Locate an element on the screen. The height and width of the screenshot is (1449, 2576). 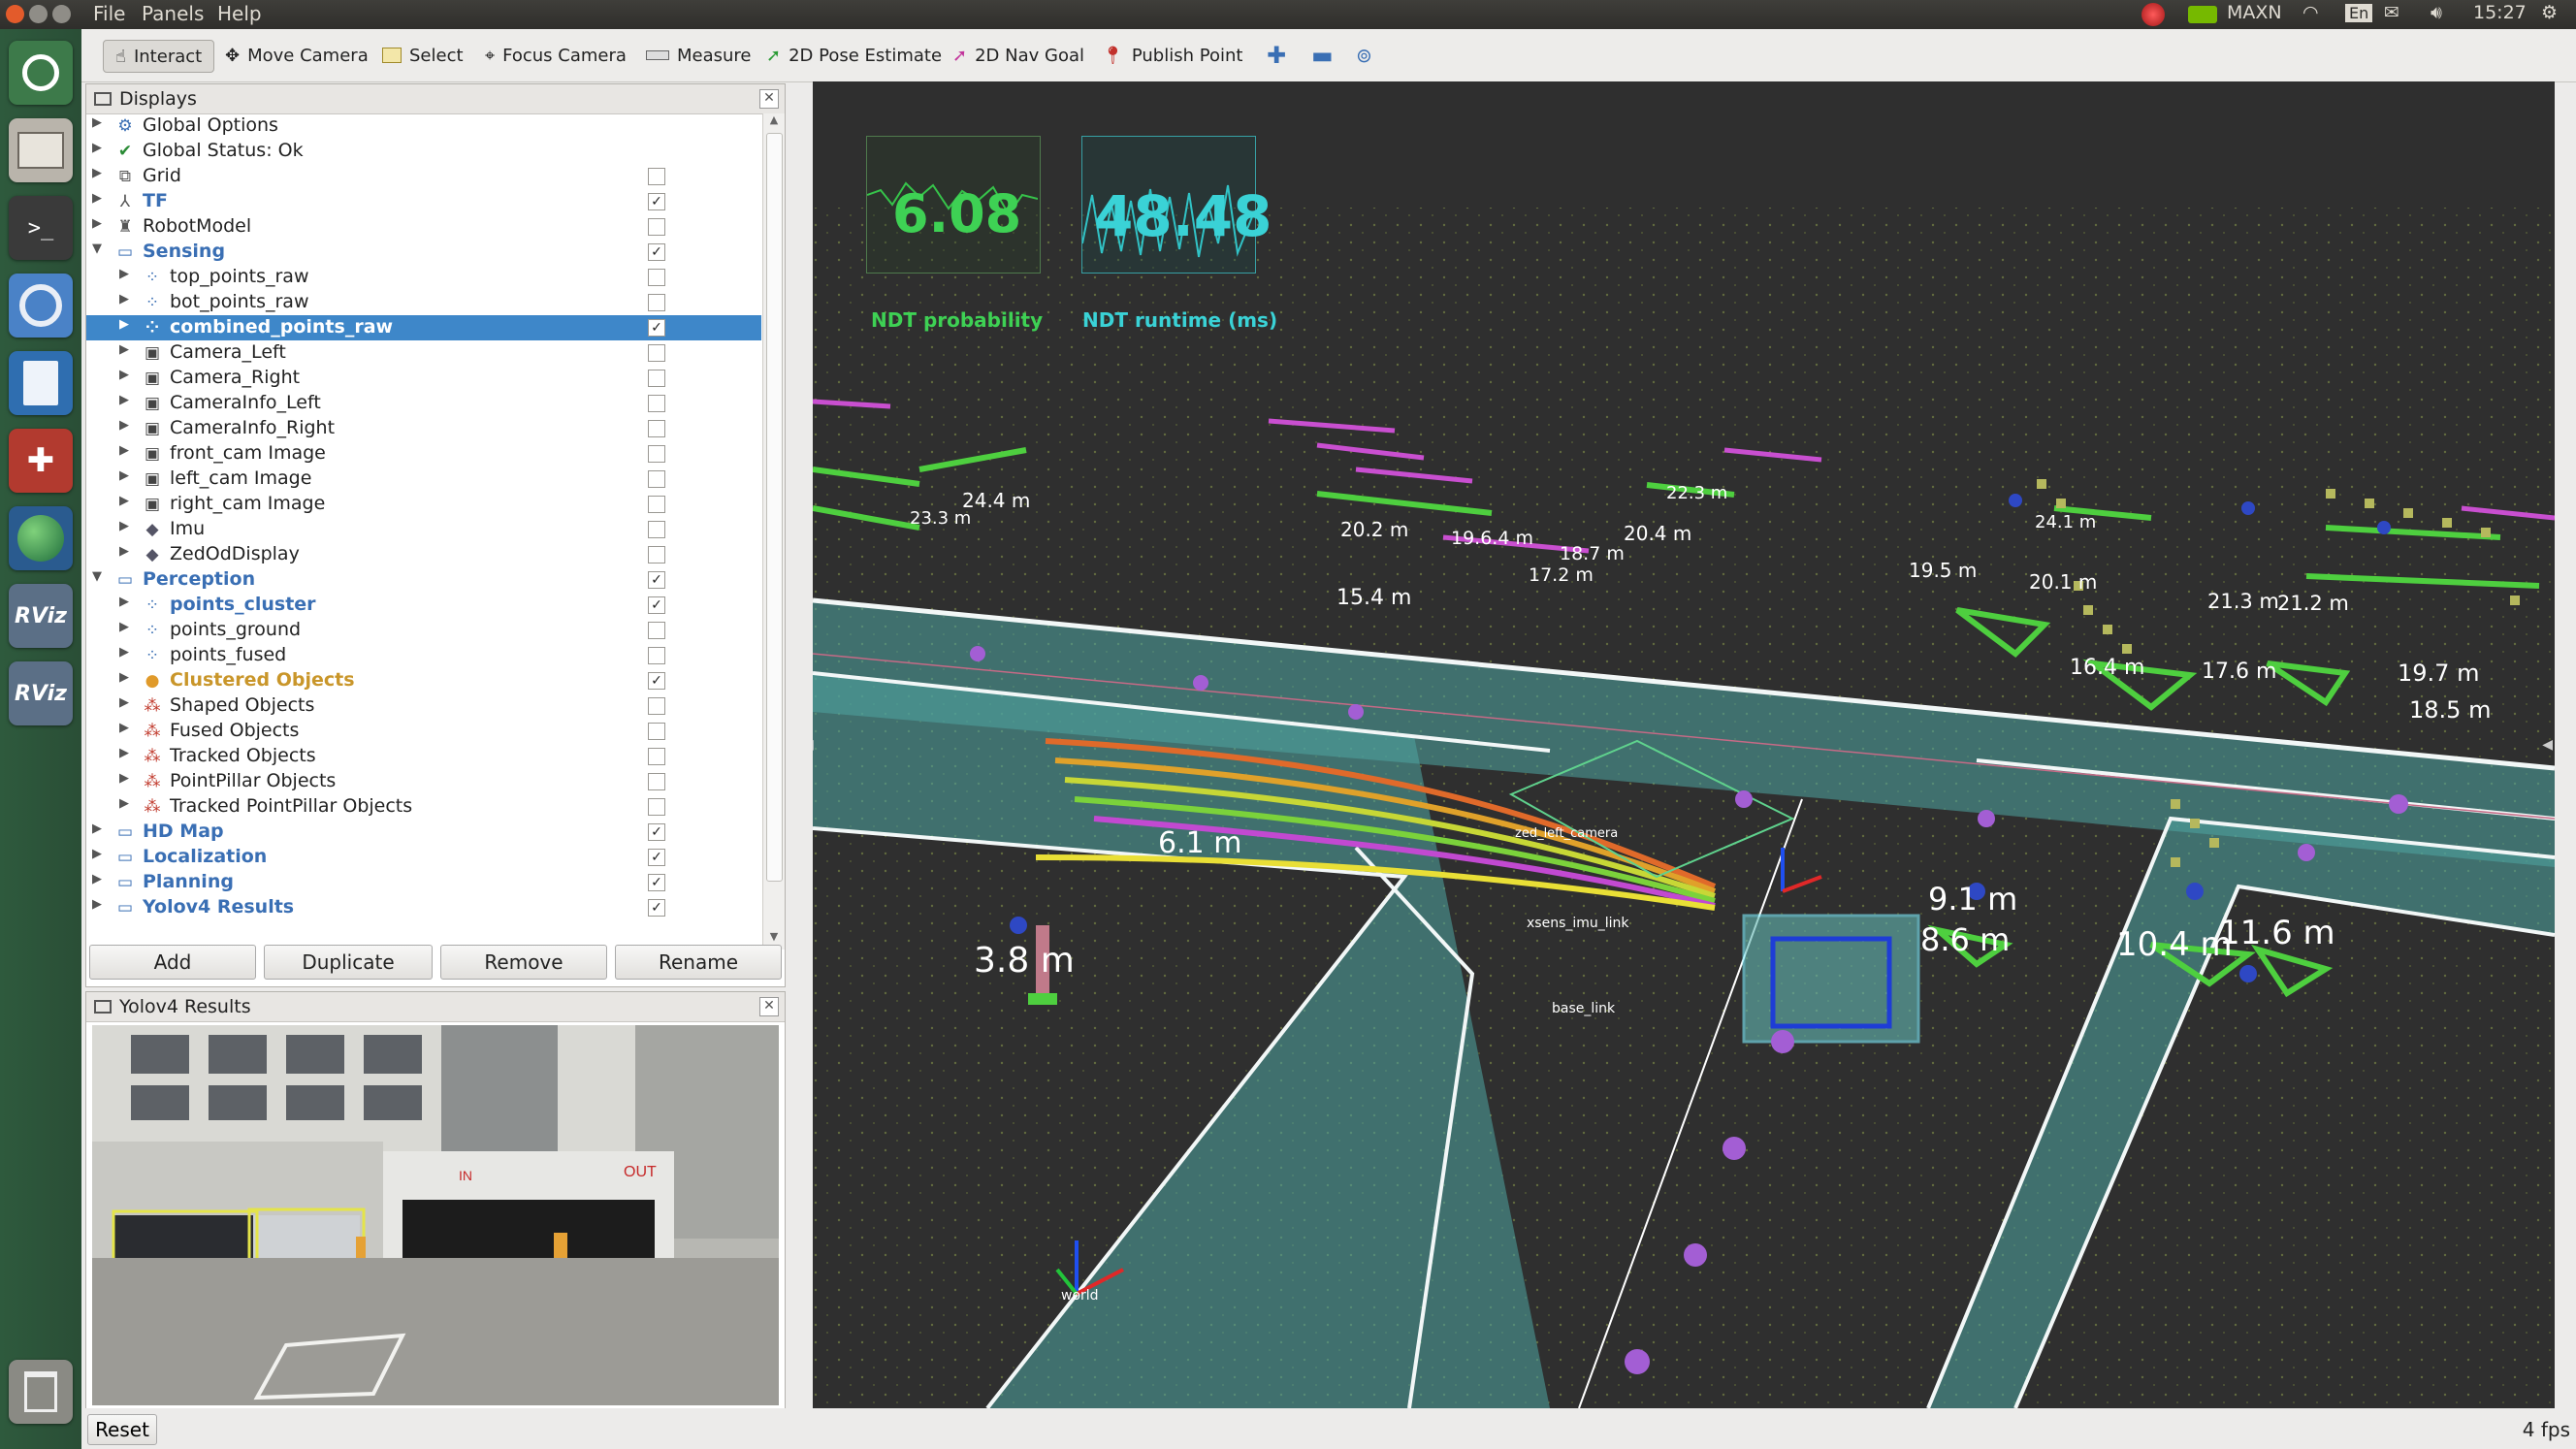
tool-2d-pose-estimate: ➚ 2D Pose Estimate is located at coordinates (854, 55).